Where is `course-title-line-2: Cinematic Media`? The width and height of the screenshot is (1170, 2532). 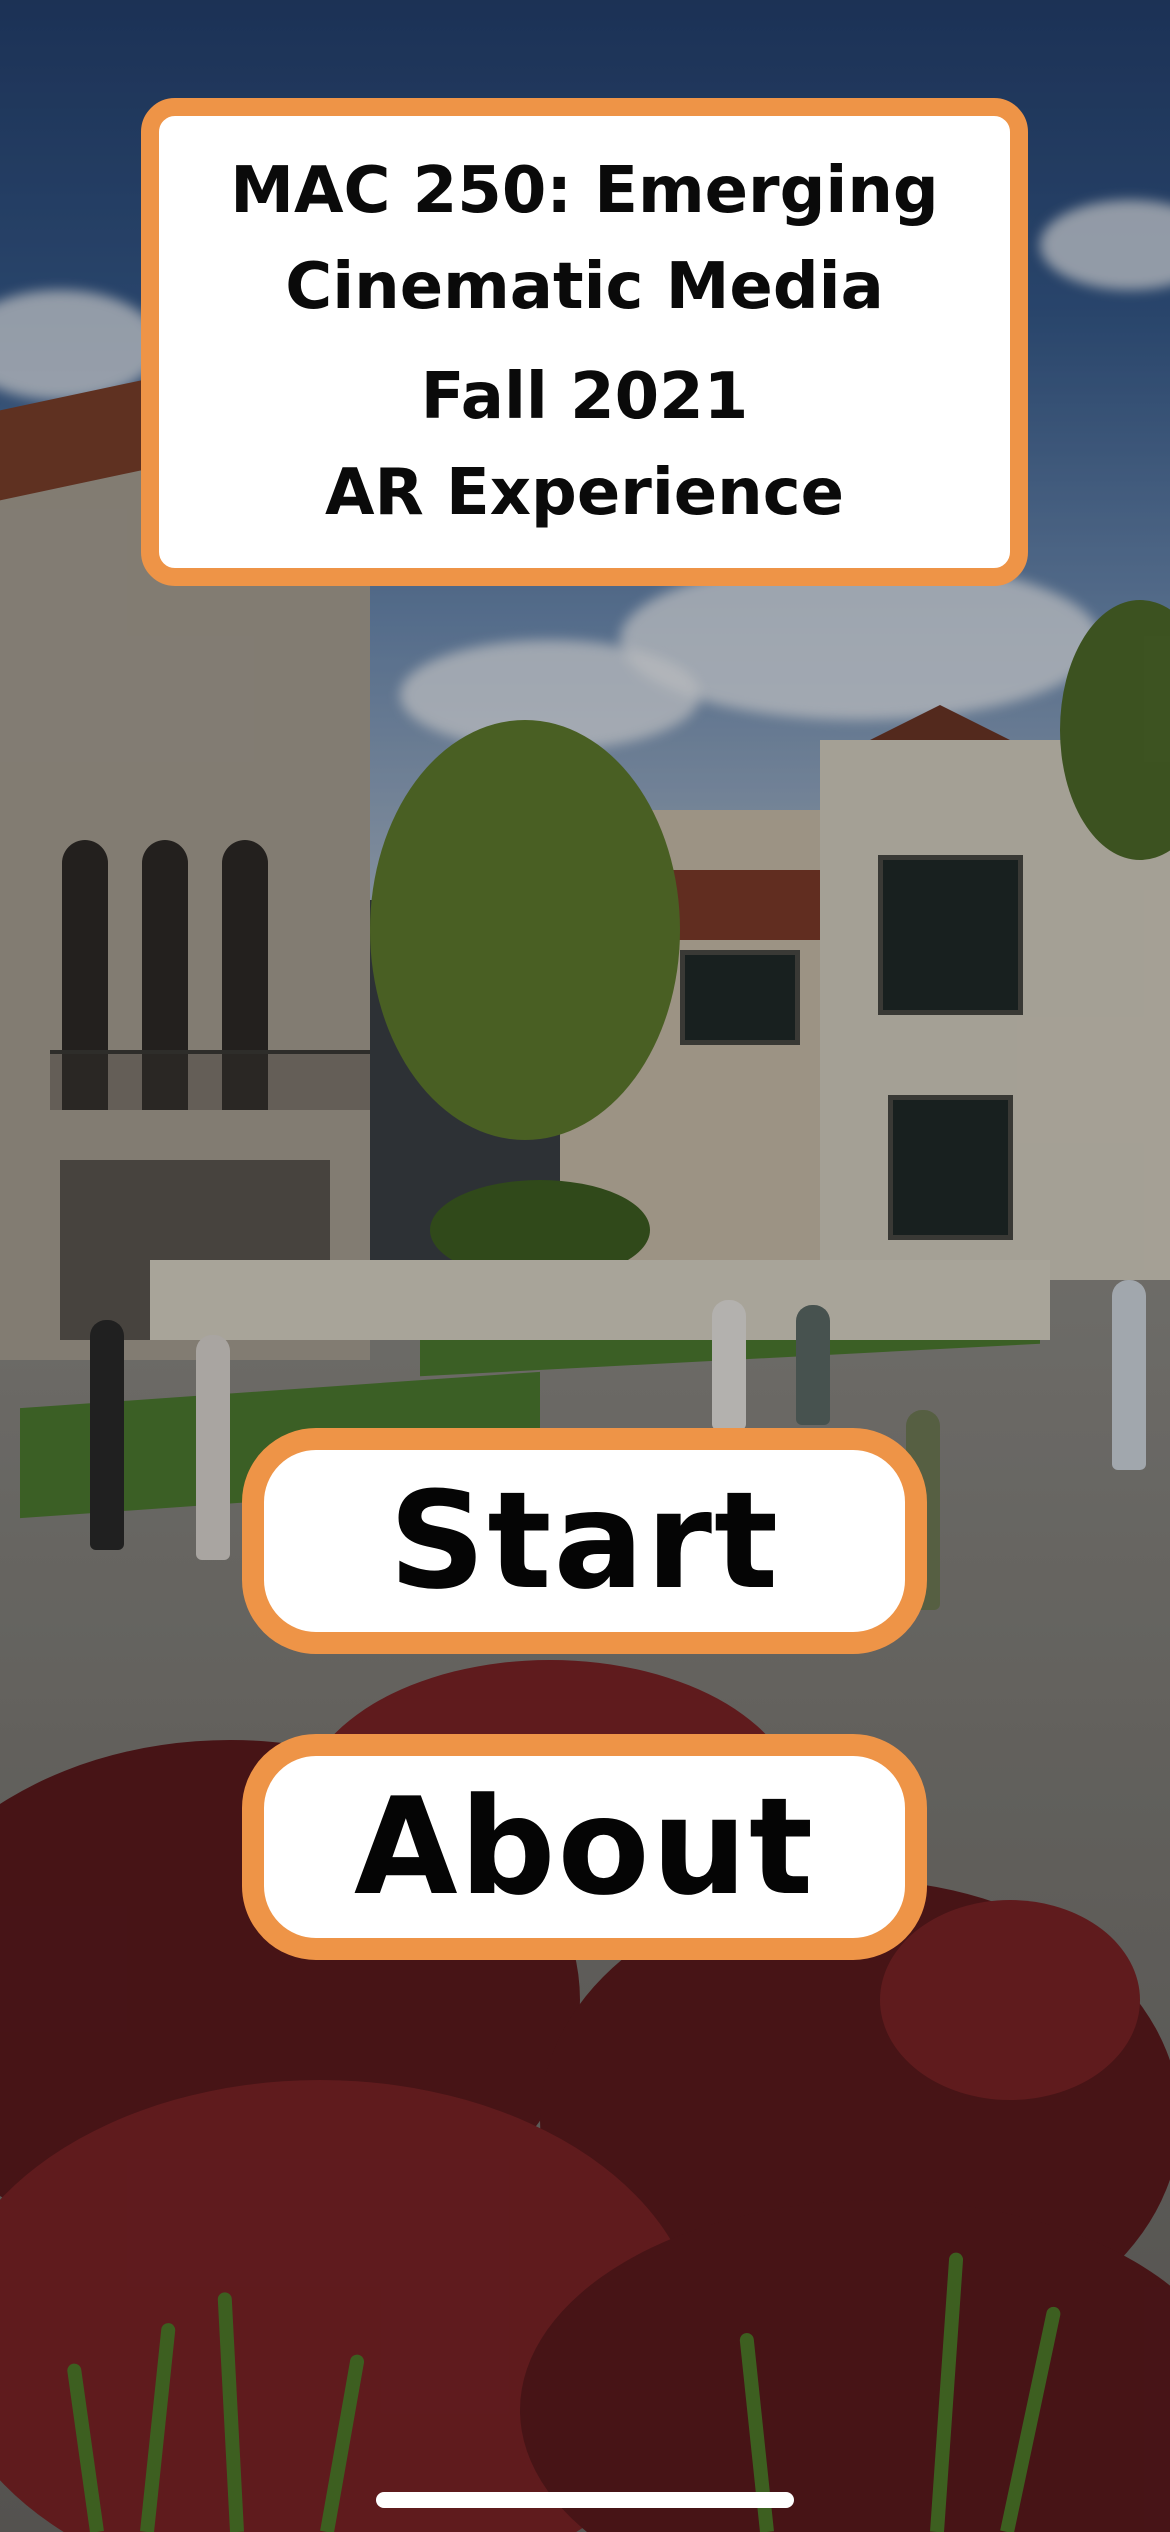
course-title-line-2: Cinematic Media is located at coordinates (584, 287).